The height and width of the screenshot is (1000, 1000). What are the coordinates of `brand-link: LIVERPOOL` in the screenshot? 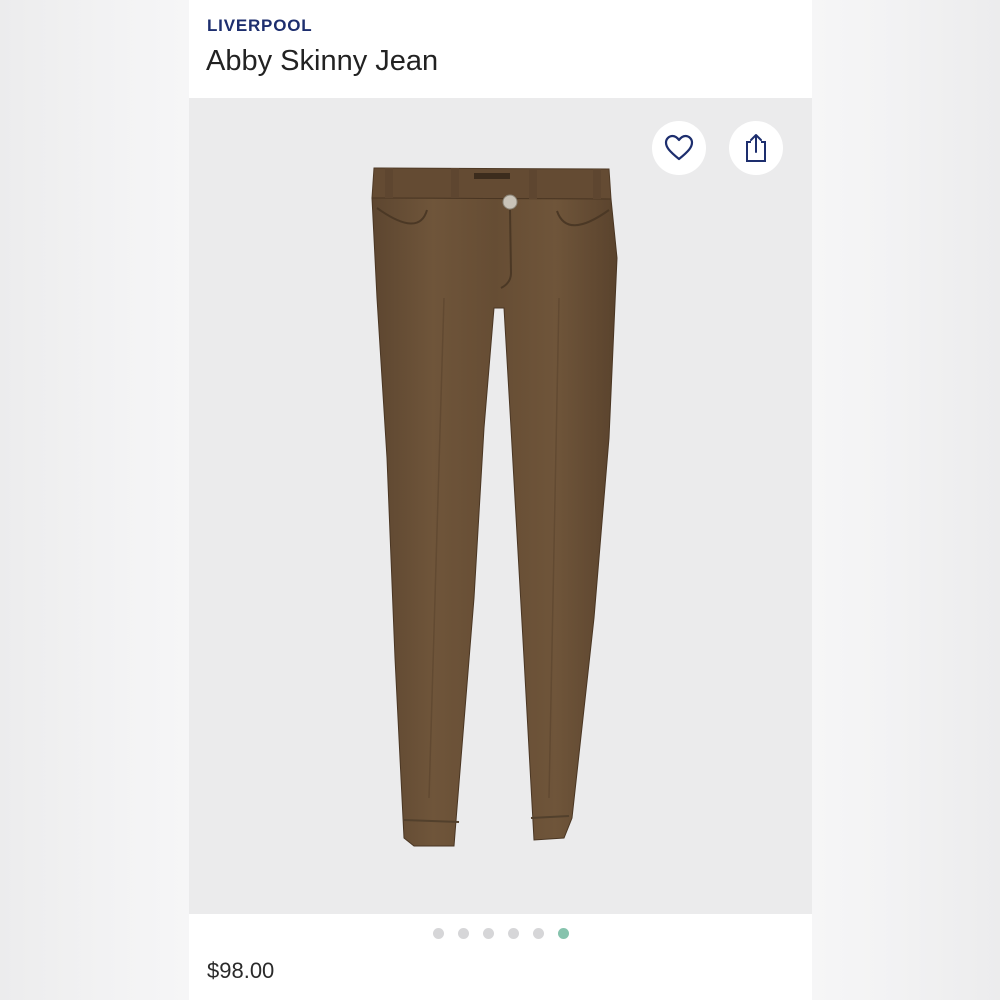 It's located at (259, 26).